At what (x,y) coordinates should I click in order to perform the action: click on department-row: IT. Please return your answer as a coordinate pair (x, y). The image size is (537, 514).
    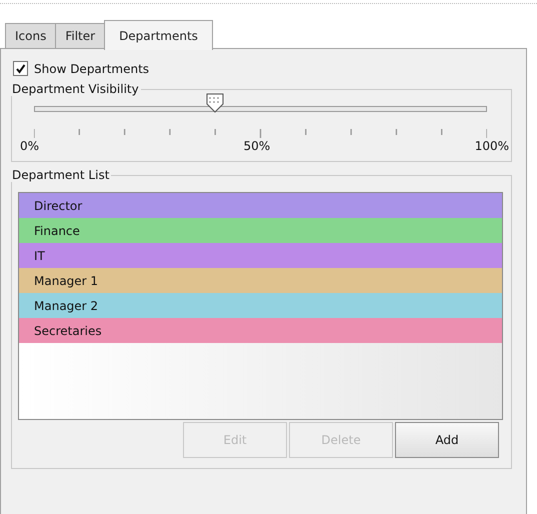
    Looking at the image, I should click on (260, 255).